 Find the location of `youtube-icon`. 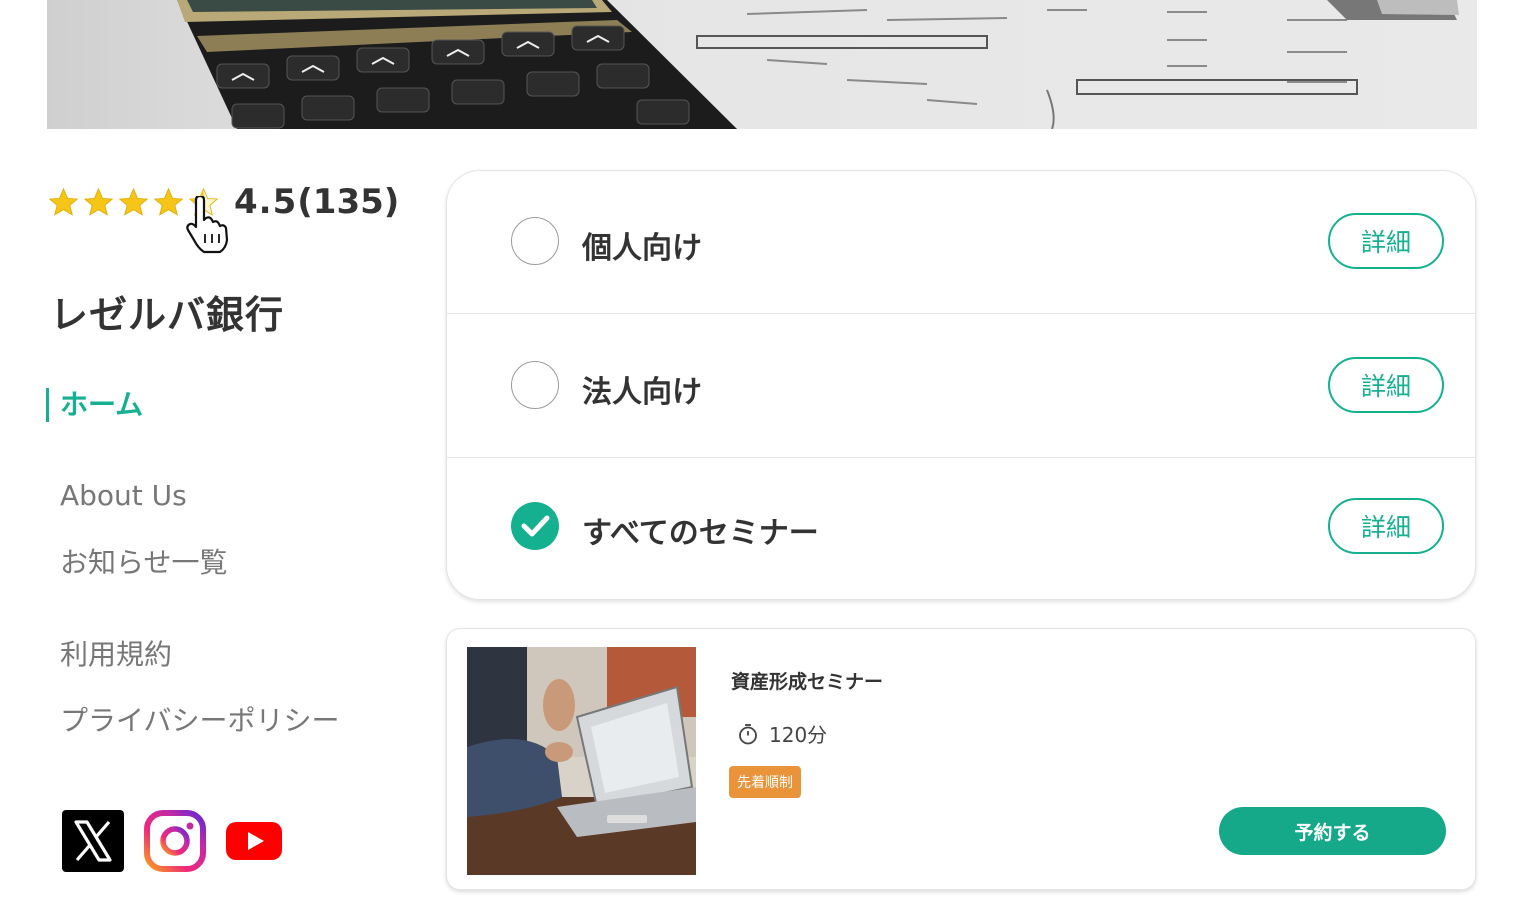

youtube-icon is located at coordinates (254, 841).